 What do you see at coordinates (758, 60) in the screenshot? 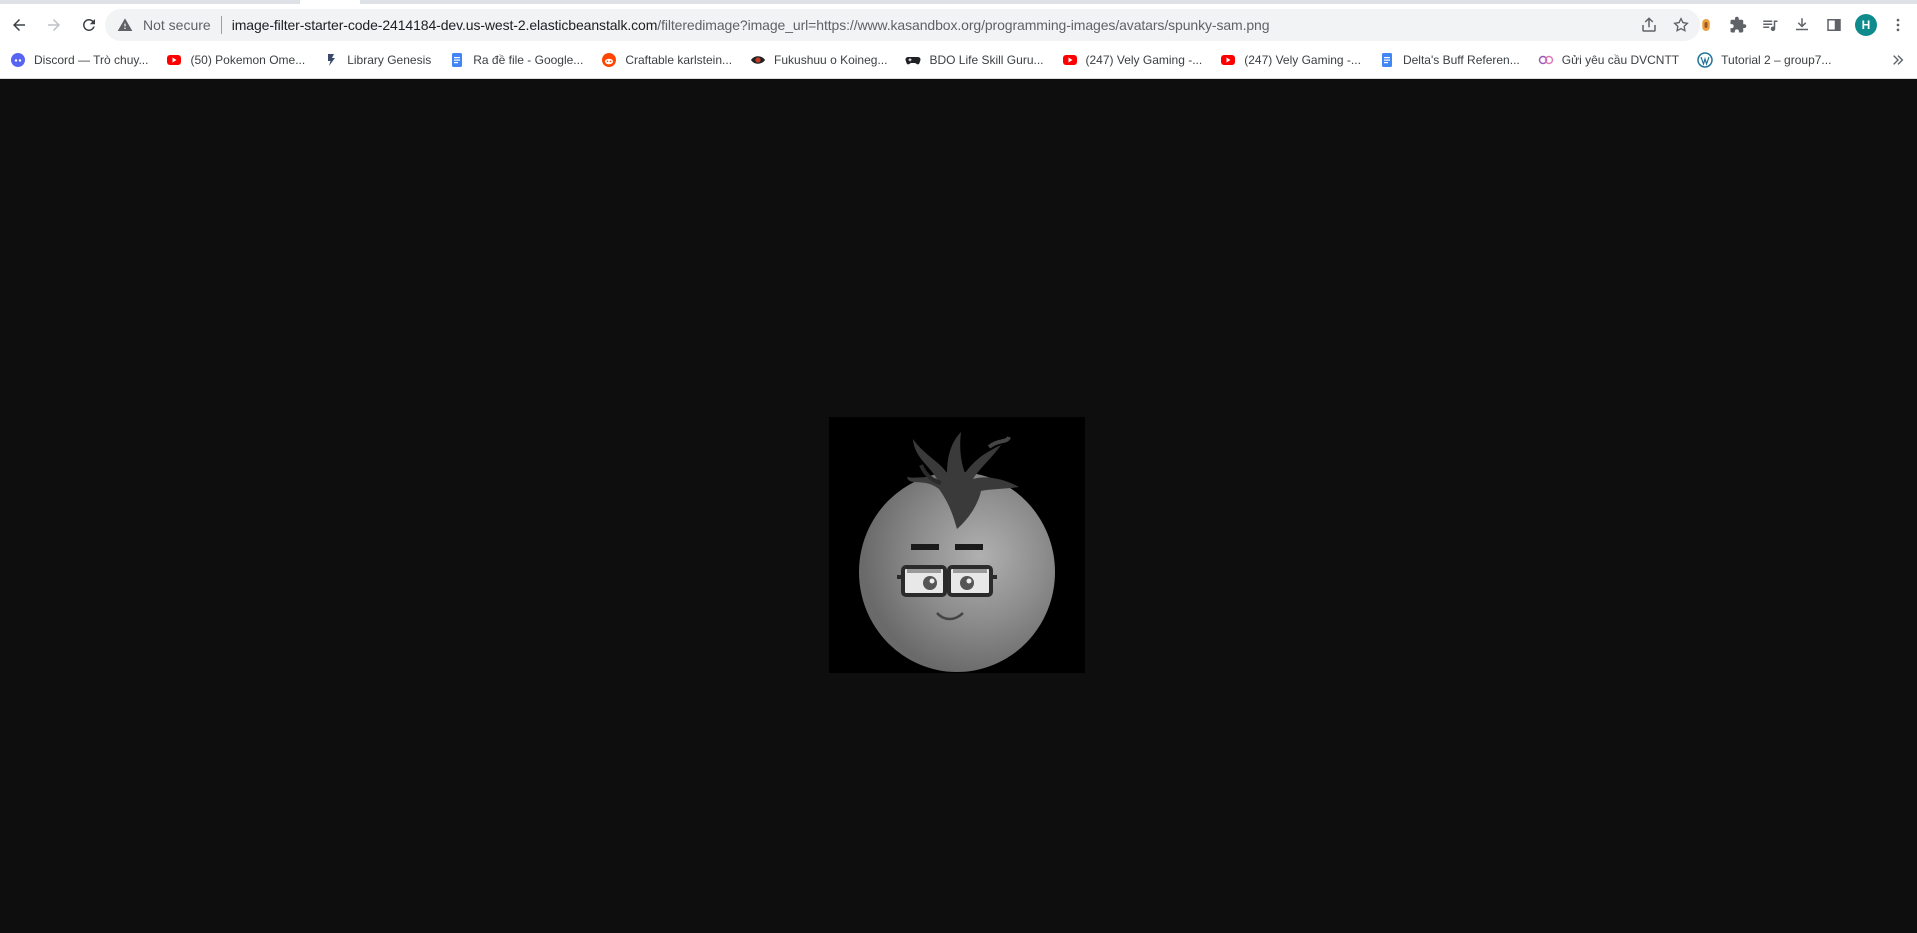
I see `eye-icon` at bounding box center [758, 60].